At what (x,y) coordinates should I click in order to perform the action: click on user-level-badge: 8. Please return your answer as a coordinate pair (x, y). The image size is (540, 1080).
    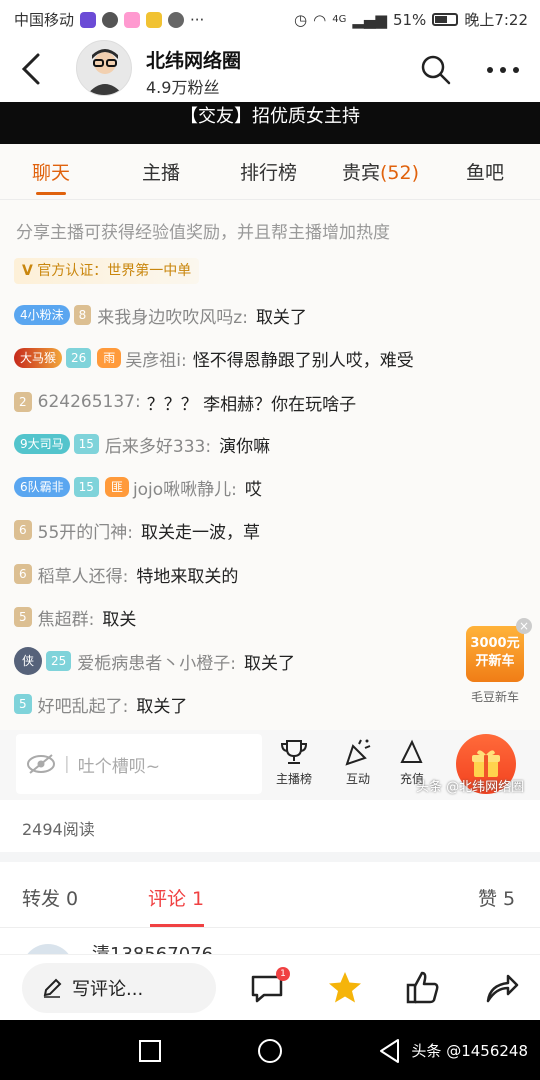
    Looking at the image, I should click on (82, 315).